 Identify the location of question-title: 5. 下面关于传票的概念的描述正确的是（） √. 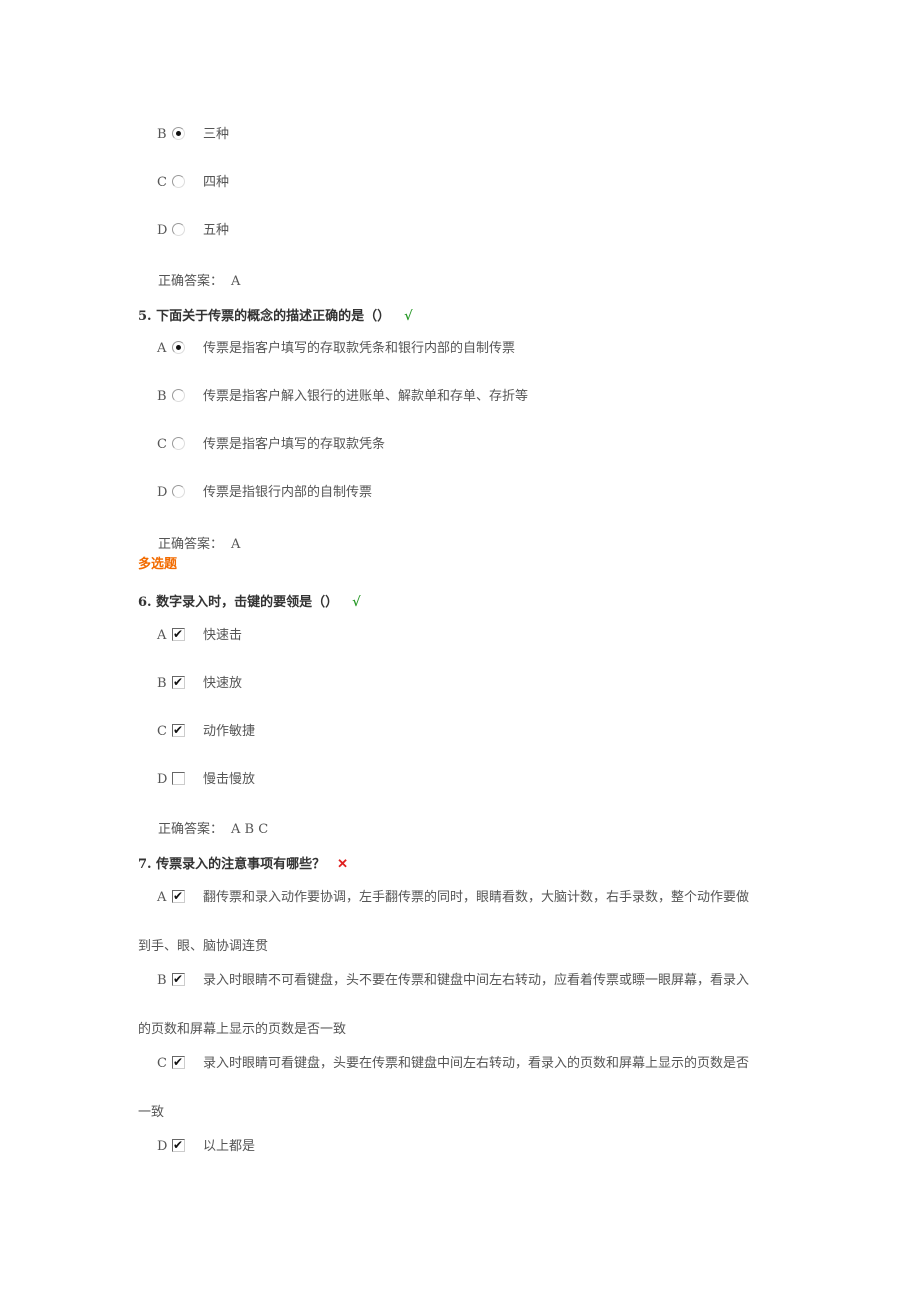
(275, 317).